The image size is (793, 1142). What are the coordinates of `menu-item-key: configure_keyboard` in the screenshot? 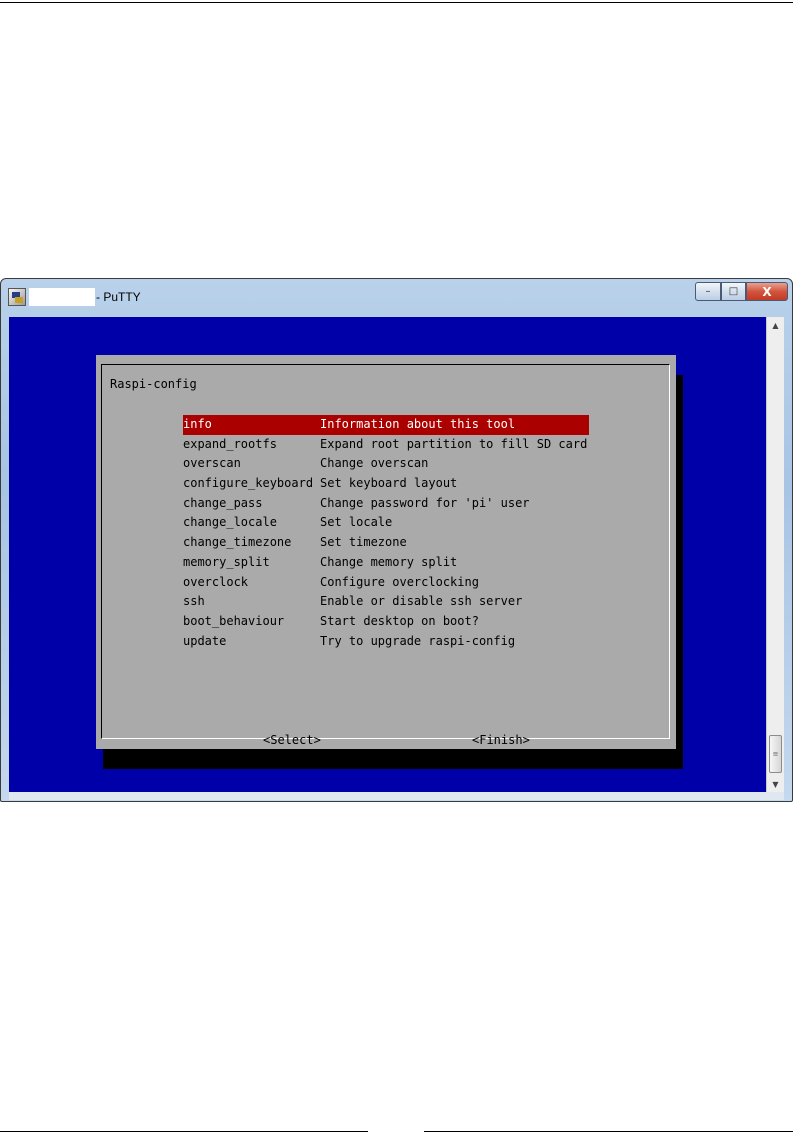 It's located at (248, 483).